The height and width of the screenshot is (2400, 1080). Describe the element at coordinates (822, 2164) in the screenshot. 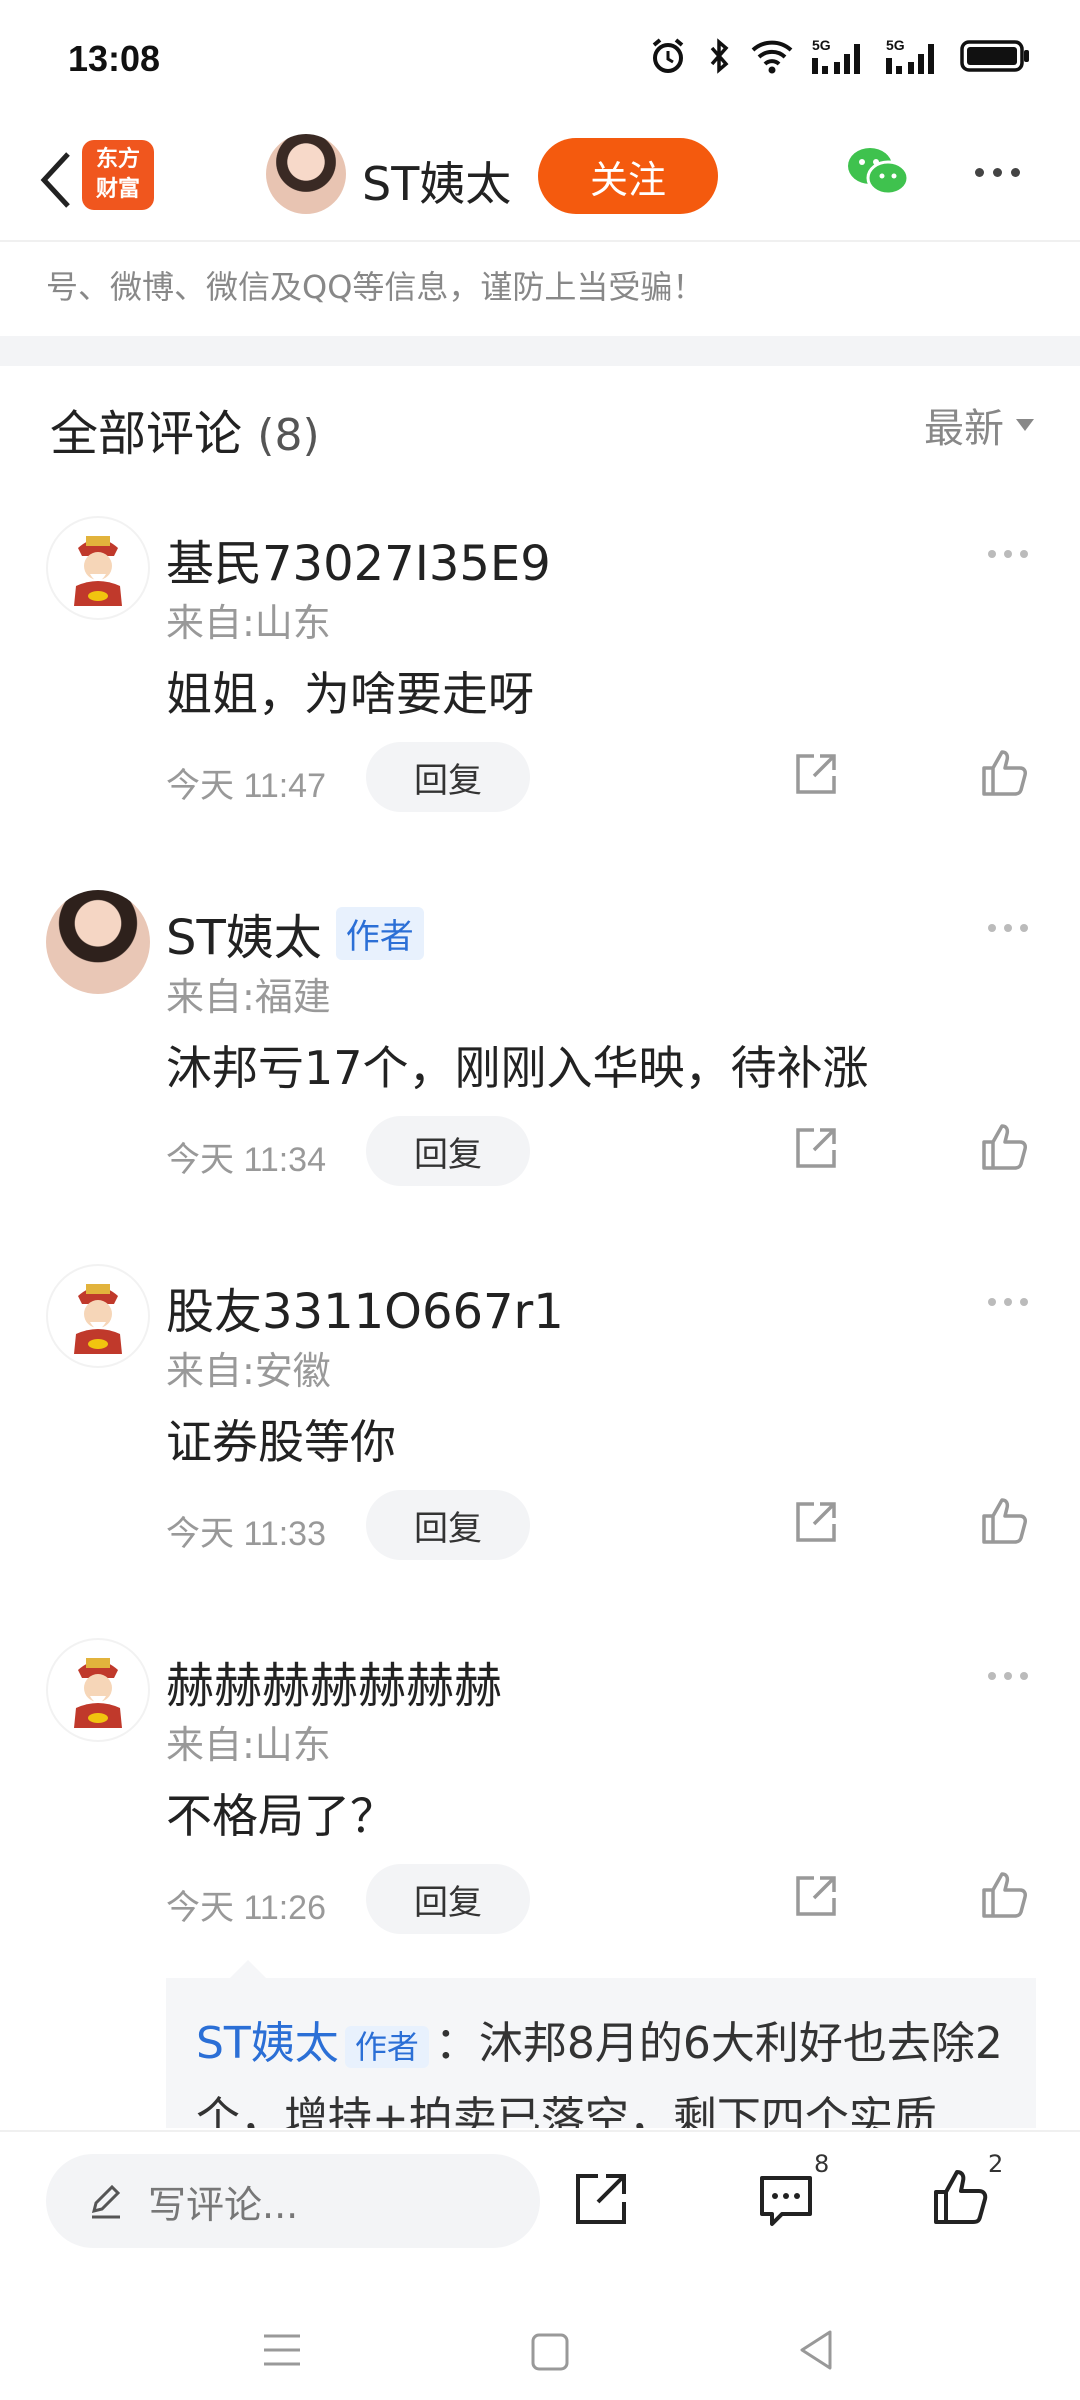

I see `comment-count-badge: 8` at that location.